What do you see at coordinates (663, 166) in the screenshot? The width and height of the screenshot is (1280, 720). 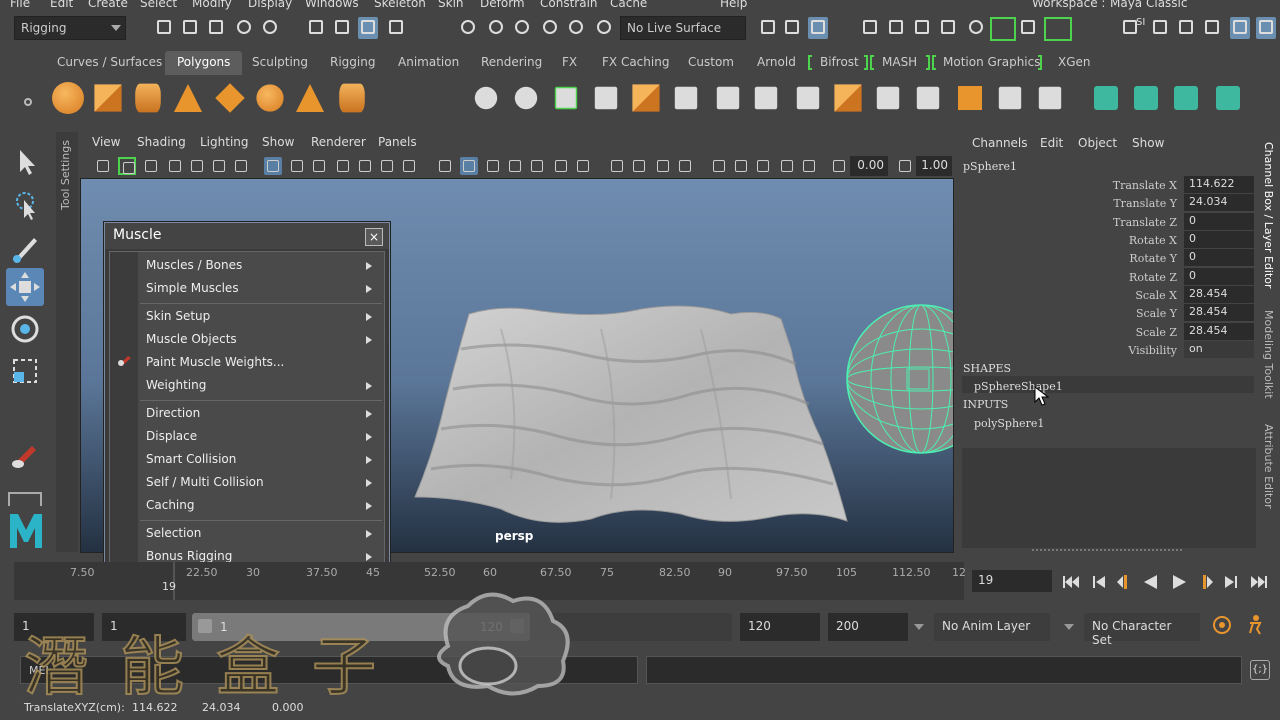 I see `multisample-icon` at bounding box center [663, 166].